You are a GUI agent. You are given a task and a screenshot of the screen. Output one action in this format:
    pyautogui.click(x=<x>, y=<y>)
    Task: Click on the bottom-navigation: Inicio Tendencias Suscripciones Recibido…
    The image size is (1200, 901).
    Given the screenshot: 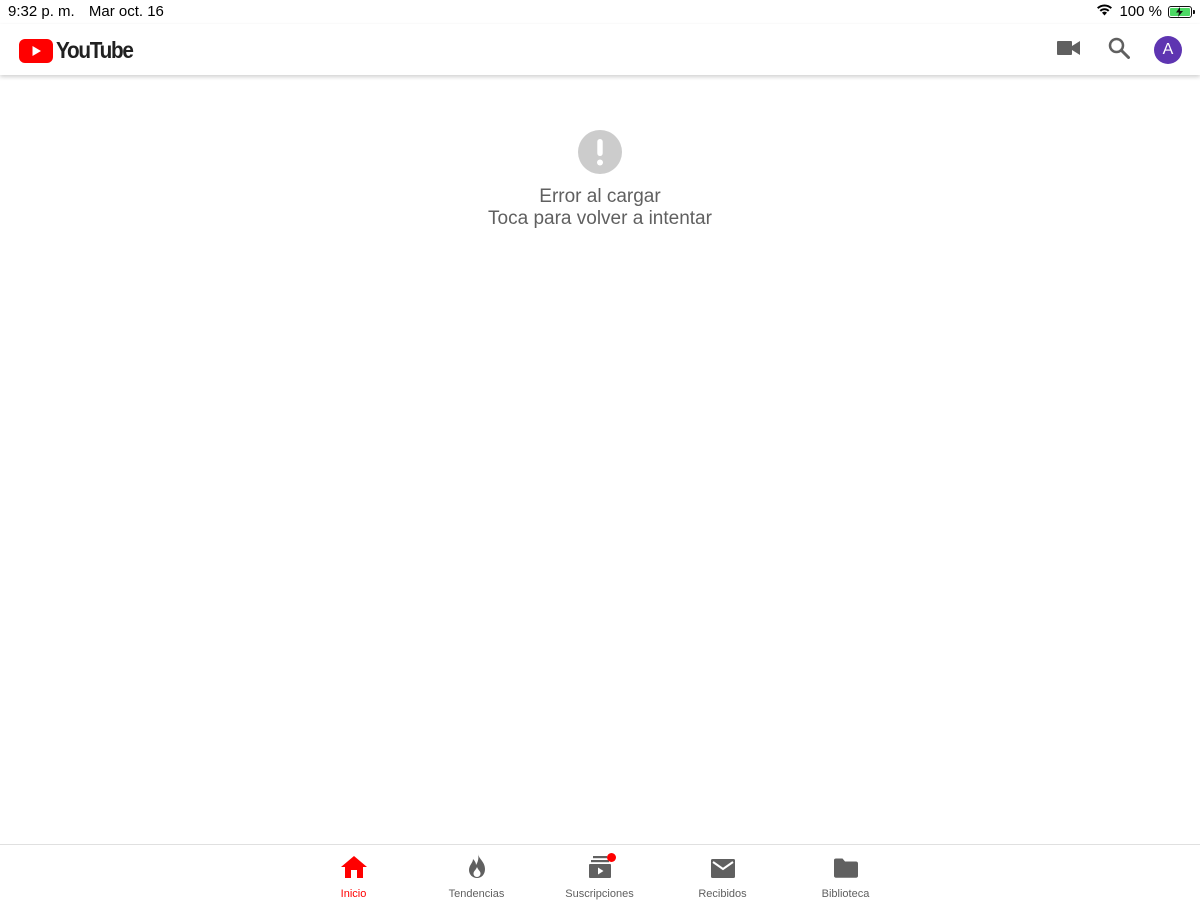 What is the action you would take?
    pyautogui.click(x=600, y=872)
    